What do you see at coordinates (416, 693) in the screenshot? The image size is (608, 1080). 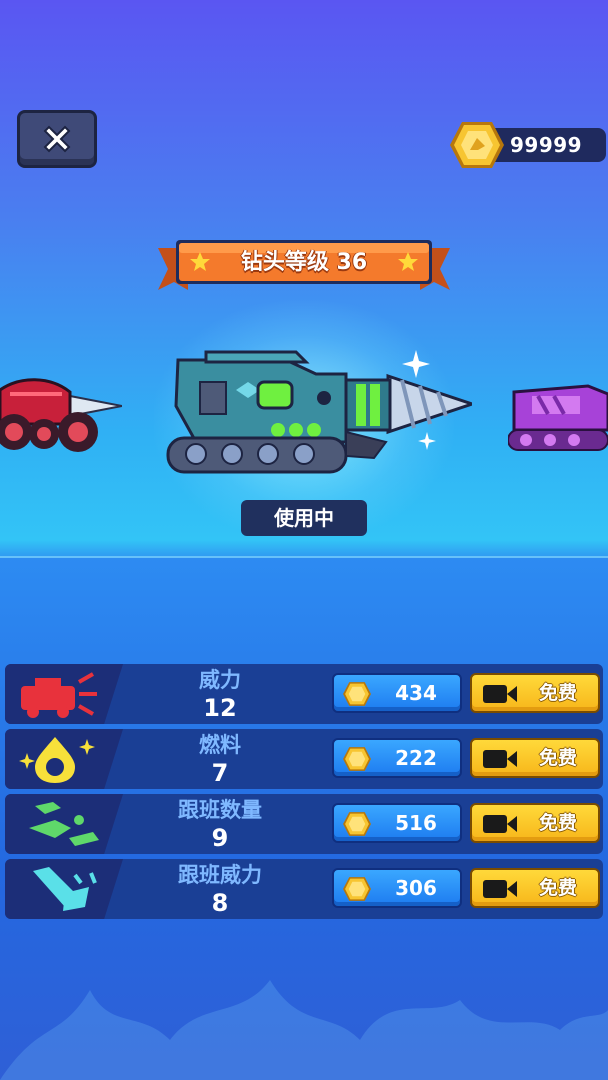 I see `upgrade-cost: 434` at bounding box center [416, 693].